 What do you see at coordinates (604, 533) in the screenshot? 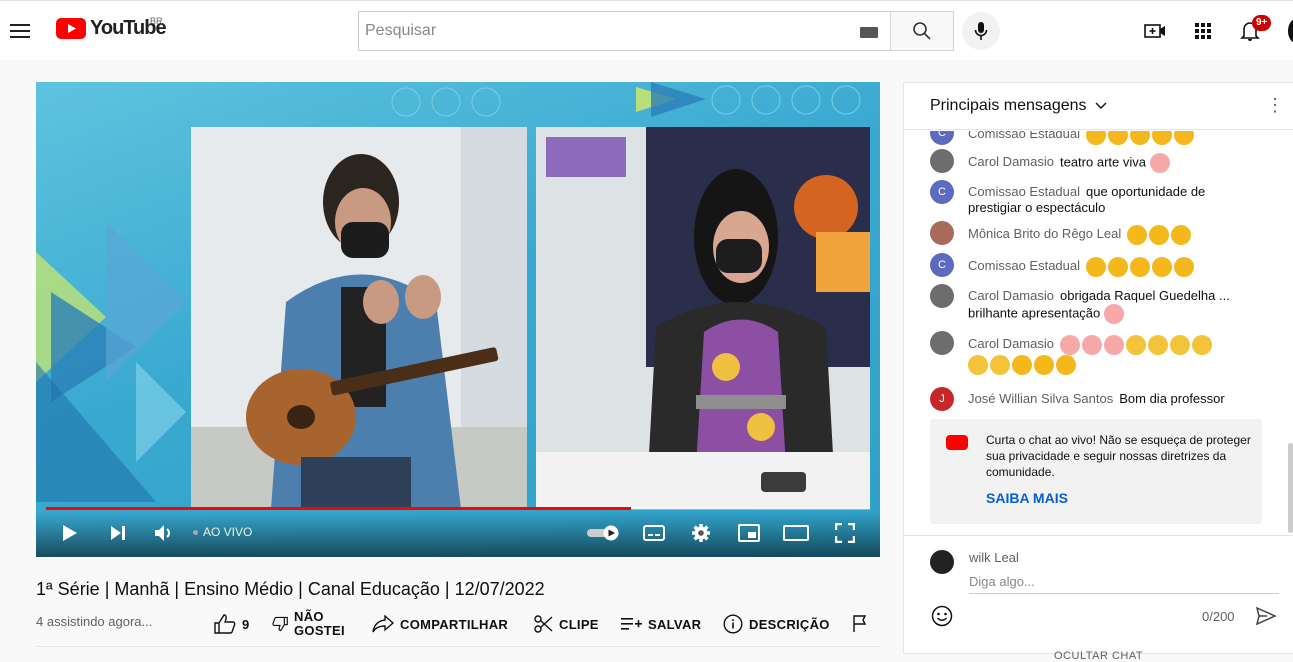
I see `autoplay-toggle-icon` at bounding box center [604, 533].